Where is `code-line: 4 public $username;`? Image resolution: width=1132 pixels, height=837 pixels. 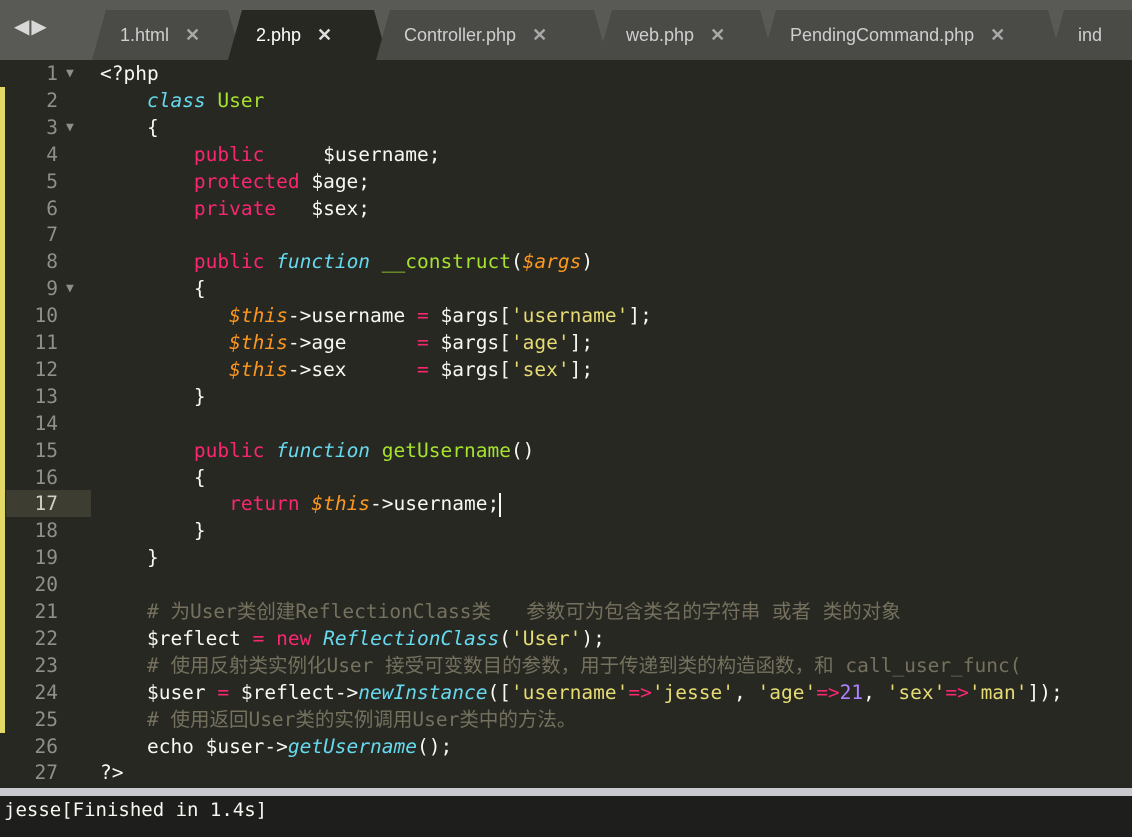
code-line: 4 public $username; is located at coordinates (566, 154).